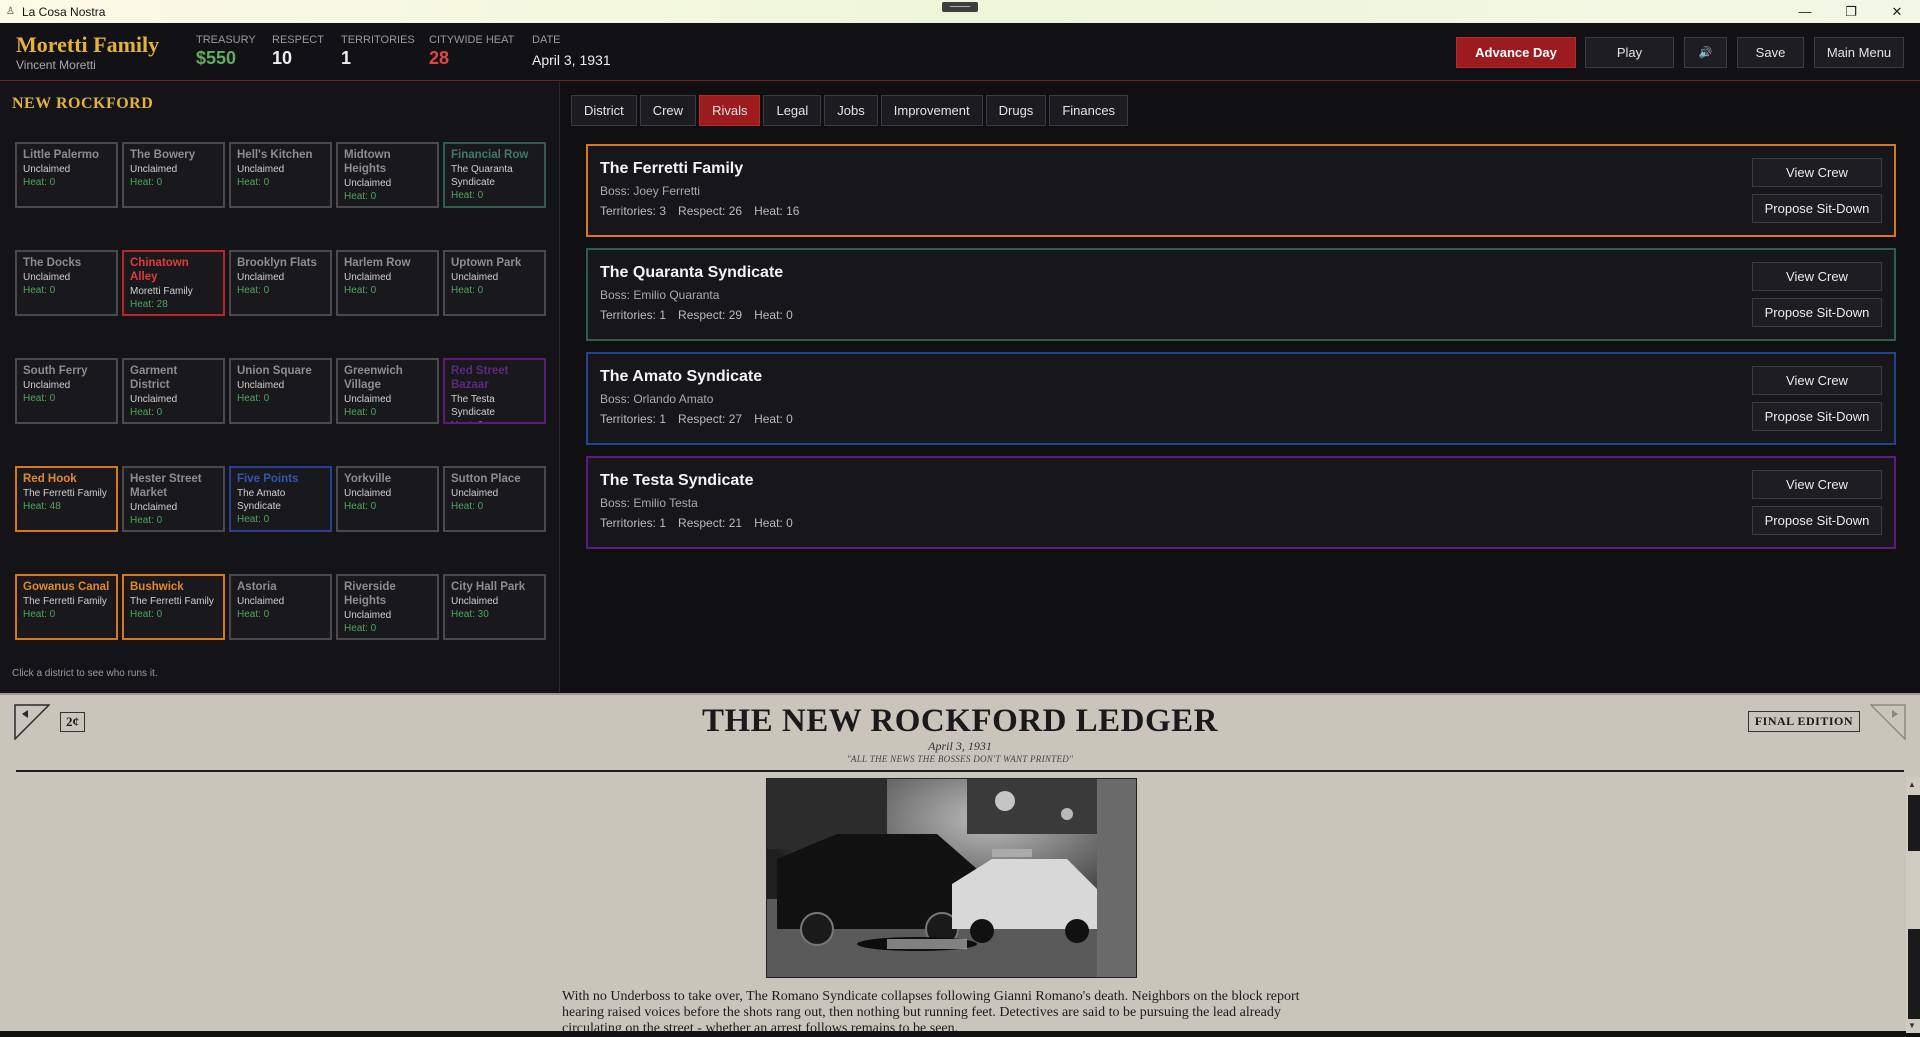 The width and height of the screenshot is (1920, 1037). Describe the element at coordinates (931, 110) in the screenshot. I see `tab-improvement: Improvement` at that location.